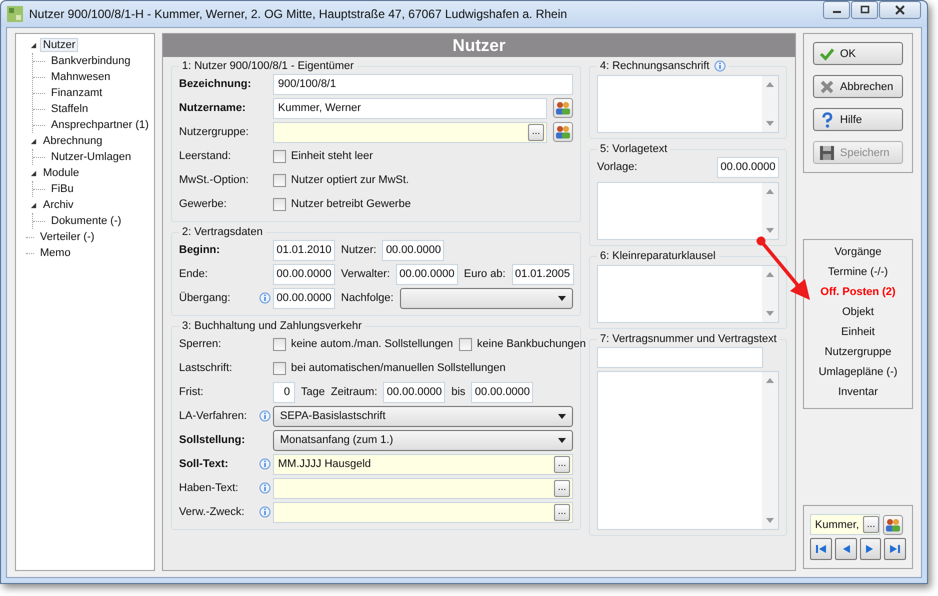 The height and width of the screenshot is (596, 938). I want to click on help-button: Hilfe, so click(858, 119).